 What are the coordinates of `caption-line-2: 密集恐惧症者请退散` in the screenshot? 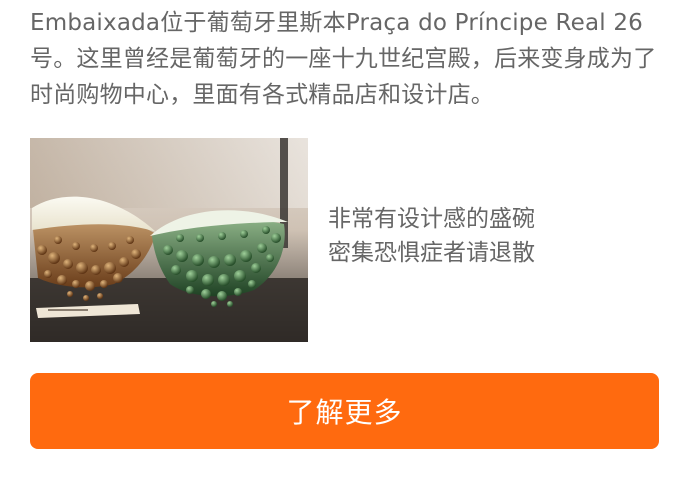 It's located at (431, 253).